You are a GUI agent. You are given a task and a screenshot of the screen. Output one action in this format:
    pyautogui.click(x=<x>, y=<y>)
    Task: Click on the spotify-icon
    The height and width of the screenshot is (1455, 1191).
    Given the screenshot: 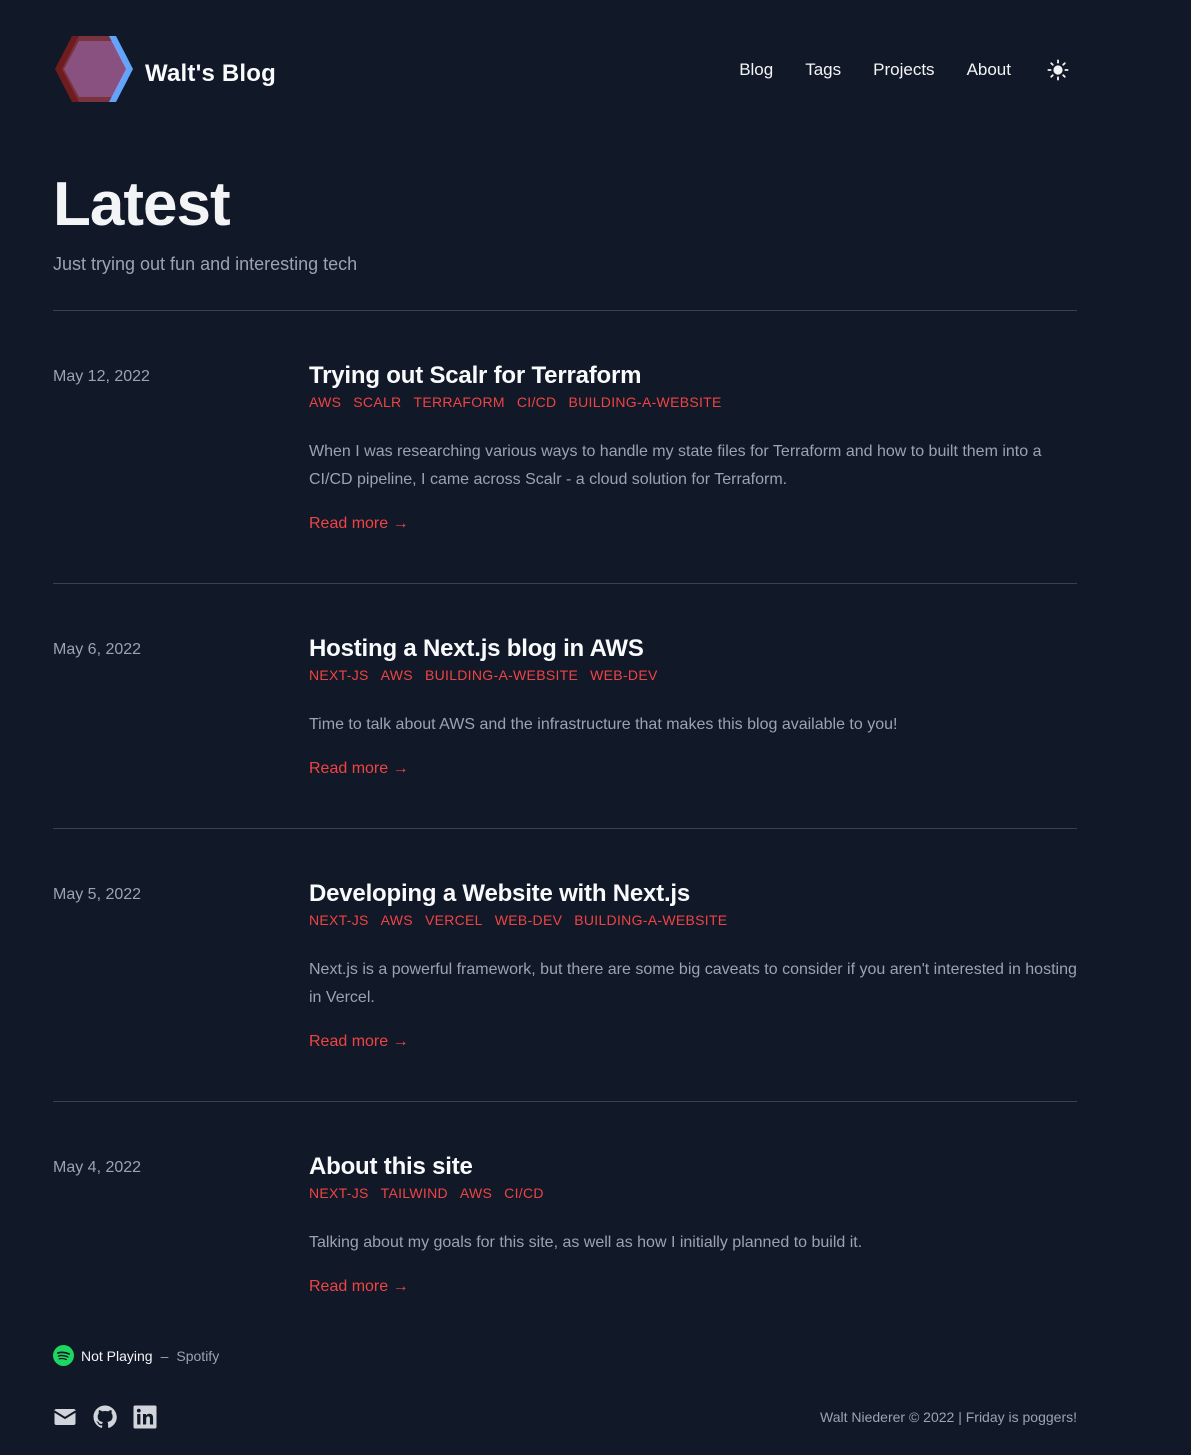 What is the action you would take?
    pyautogui.click(x=63, y=1355)
    